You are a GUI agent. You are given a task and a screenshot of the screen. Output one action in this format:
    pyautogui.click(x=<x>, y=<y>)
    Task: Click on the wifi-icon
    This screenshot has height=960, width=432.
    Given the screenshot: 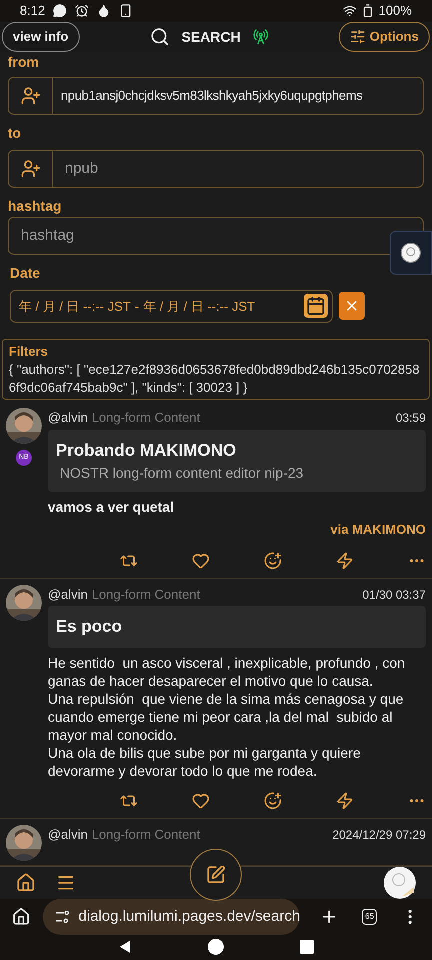 What is the action you would take?
    pyautogui.click(x=349, y=11)
    